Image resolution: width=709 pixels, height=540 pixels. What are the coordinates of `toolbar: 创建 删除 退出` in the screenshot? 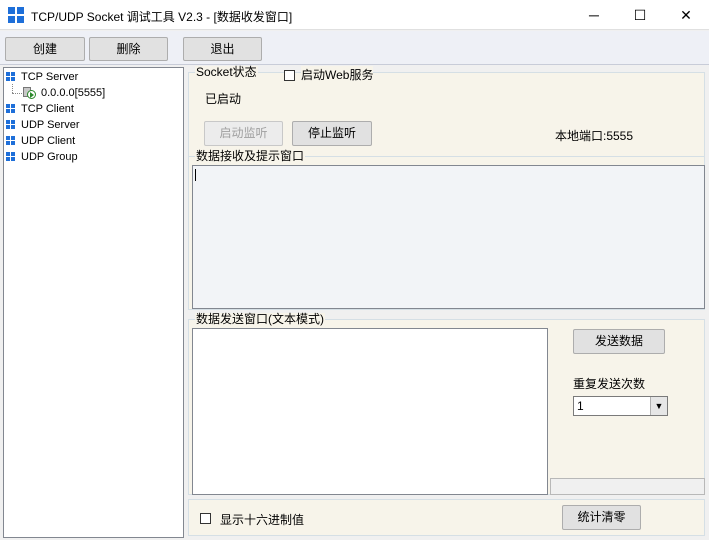 It's located at (354, 48).